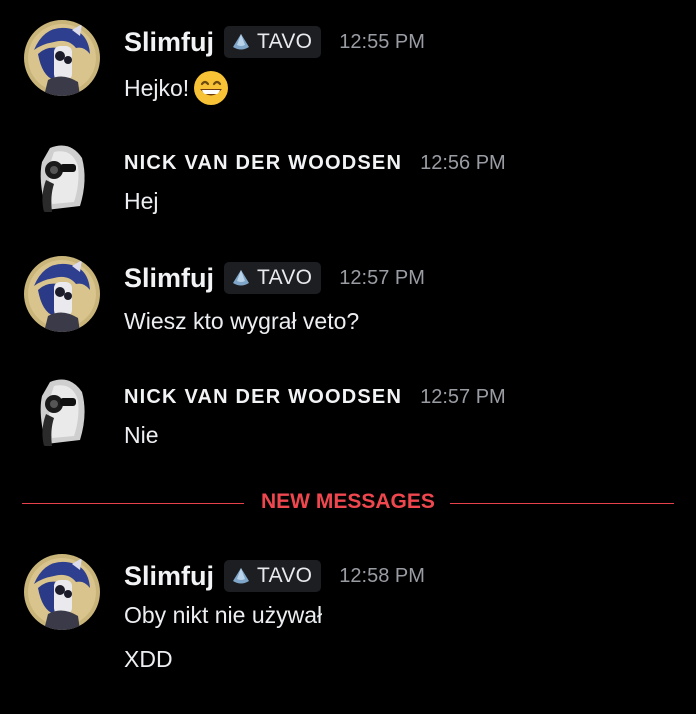 The width and height of the screenshot is (696, 714). What do you see at coordinates (148, 659) in the screenshot?
I see `message-text: XDD` at bounding box center [148, 659].